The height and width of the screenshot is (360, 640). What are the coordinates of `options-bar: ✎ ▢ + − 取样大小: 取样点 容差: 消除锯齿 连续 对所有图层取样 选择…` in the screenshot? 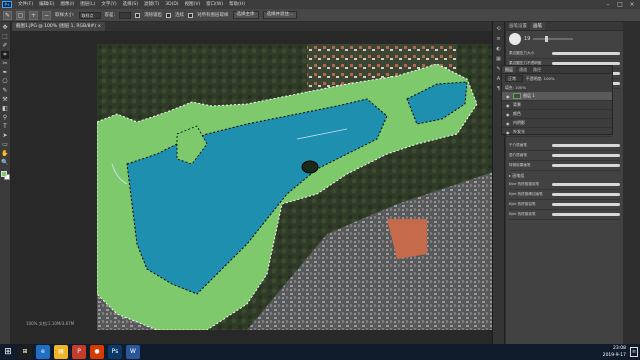 It's located at (320, 15).